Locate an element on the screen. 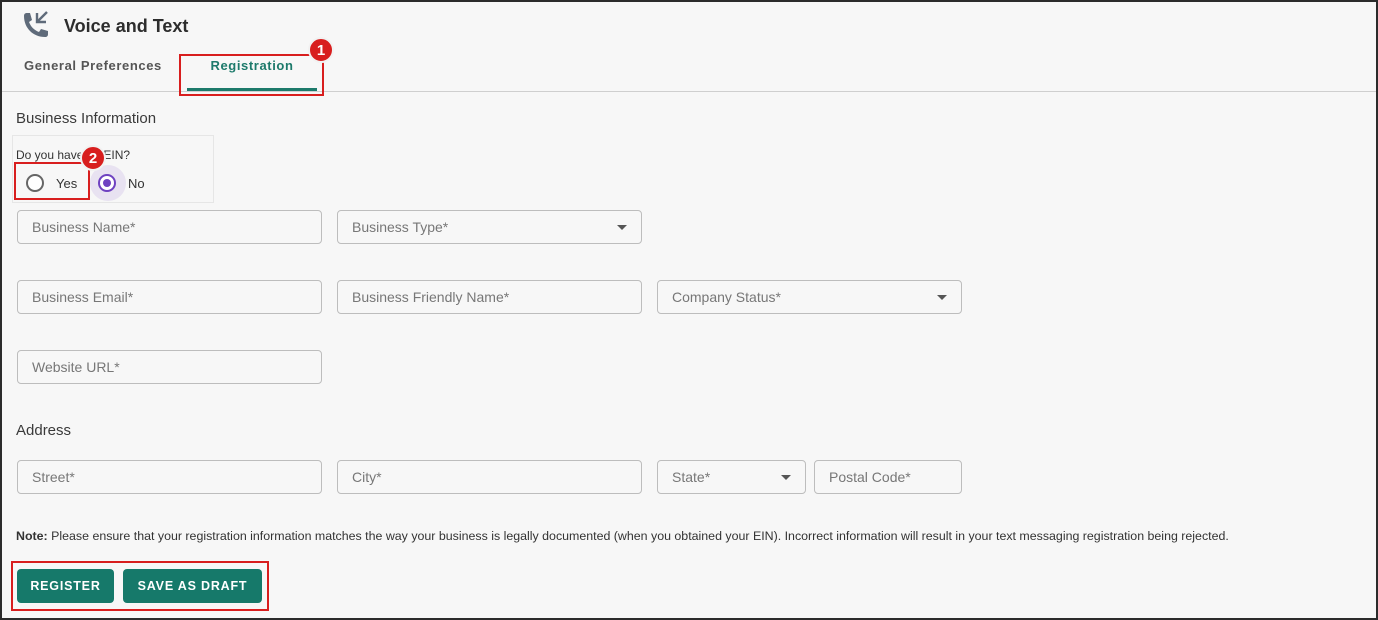  register-button: REGISTER is located at coordinates (65, 586).